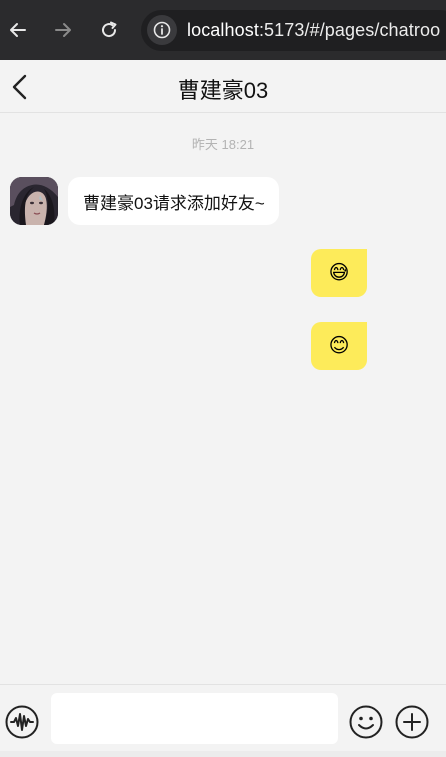 The width and height of the screenshot is (446, 757). I want to click on message-timestamp: 昨天 18:21, so click(223, 144).